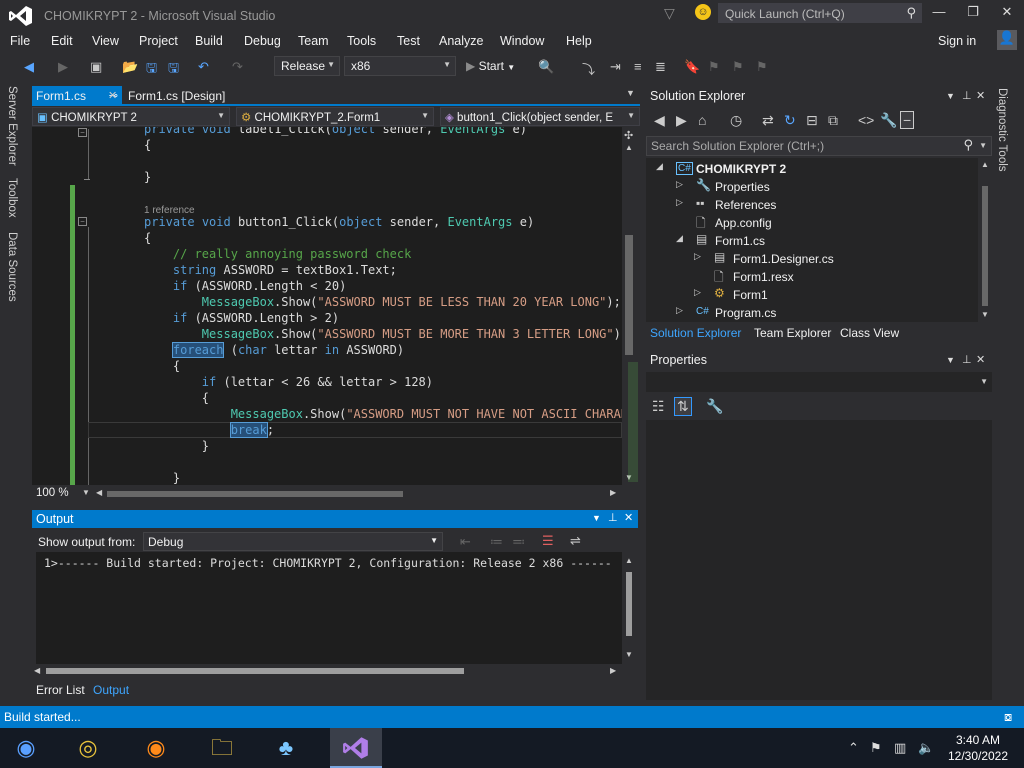 The image size is (1024, 768). What do you see at coordinates (811, 169) in the screenshot?
I see `tree-project-node: ◢ C# CHOMIKRYPT 2` at bounding box center [811, 169].